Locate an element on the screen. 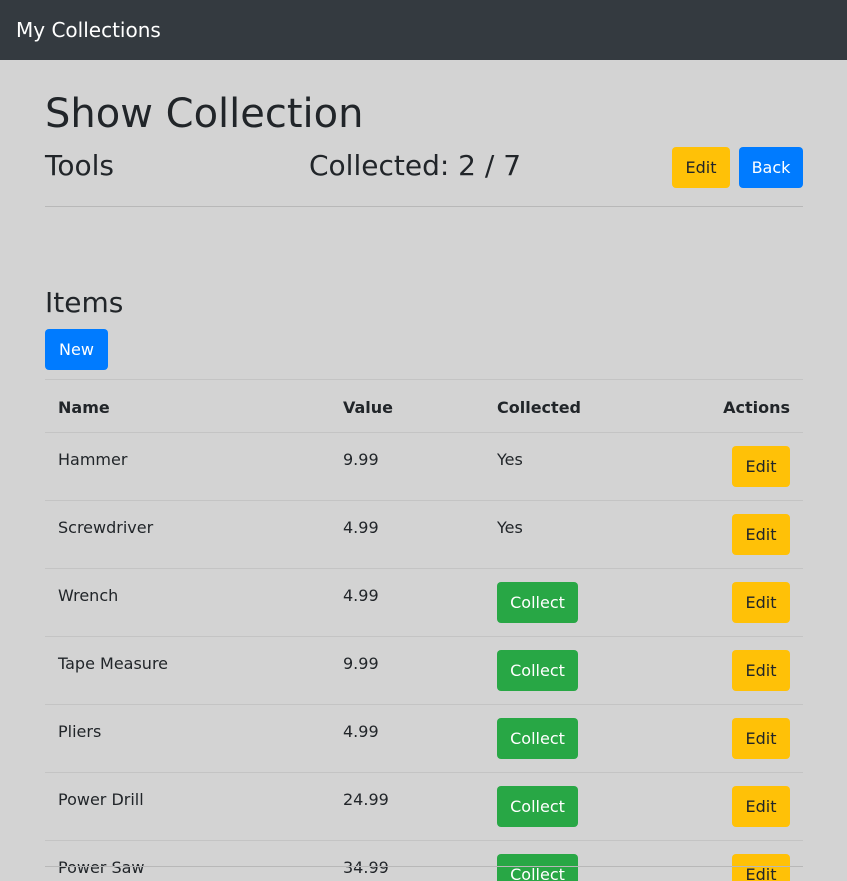 The image size is (847, 881). item-name: Power Saw is located at coordinates (187, 860).